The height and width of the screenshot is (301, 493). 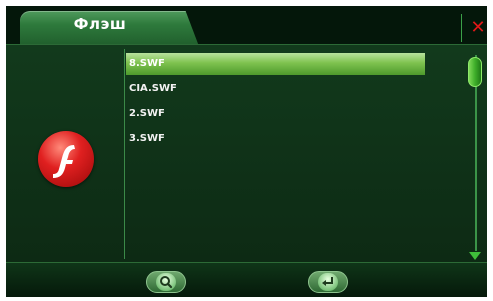 I want to click on flash-logo-icon, so click(x=66, y=159).